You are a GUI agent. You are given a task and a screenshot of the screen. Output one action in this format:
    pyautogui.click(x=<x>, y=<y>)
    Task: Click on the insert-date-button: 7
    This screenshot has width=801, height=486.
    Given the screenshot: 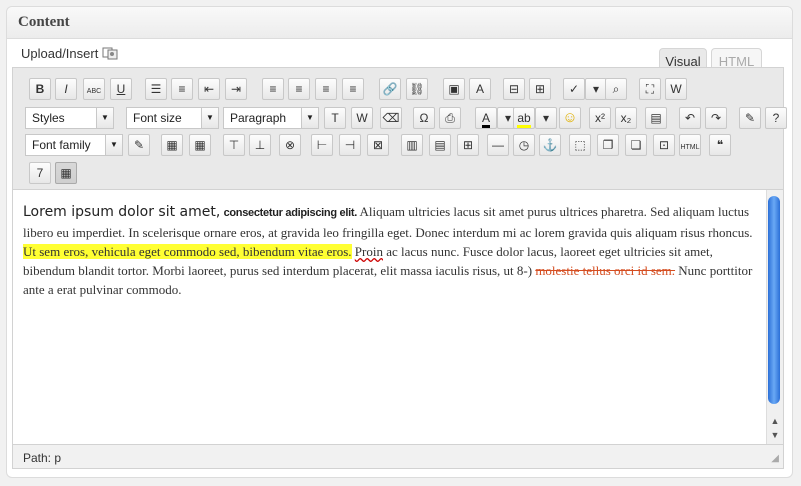 What is the action you would take?
    pyautogui.click(x=40, y=173)
    